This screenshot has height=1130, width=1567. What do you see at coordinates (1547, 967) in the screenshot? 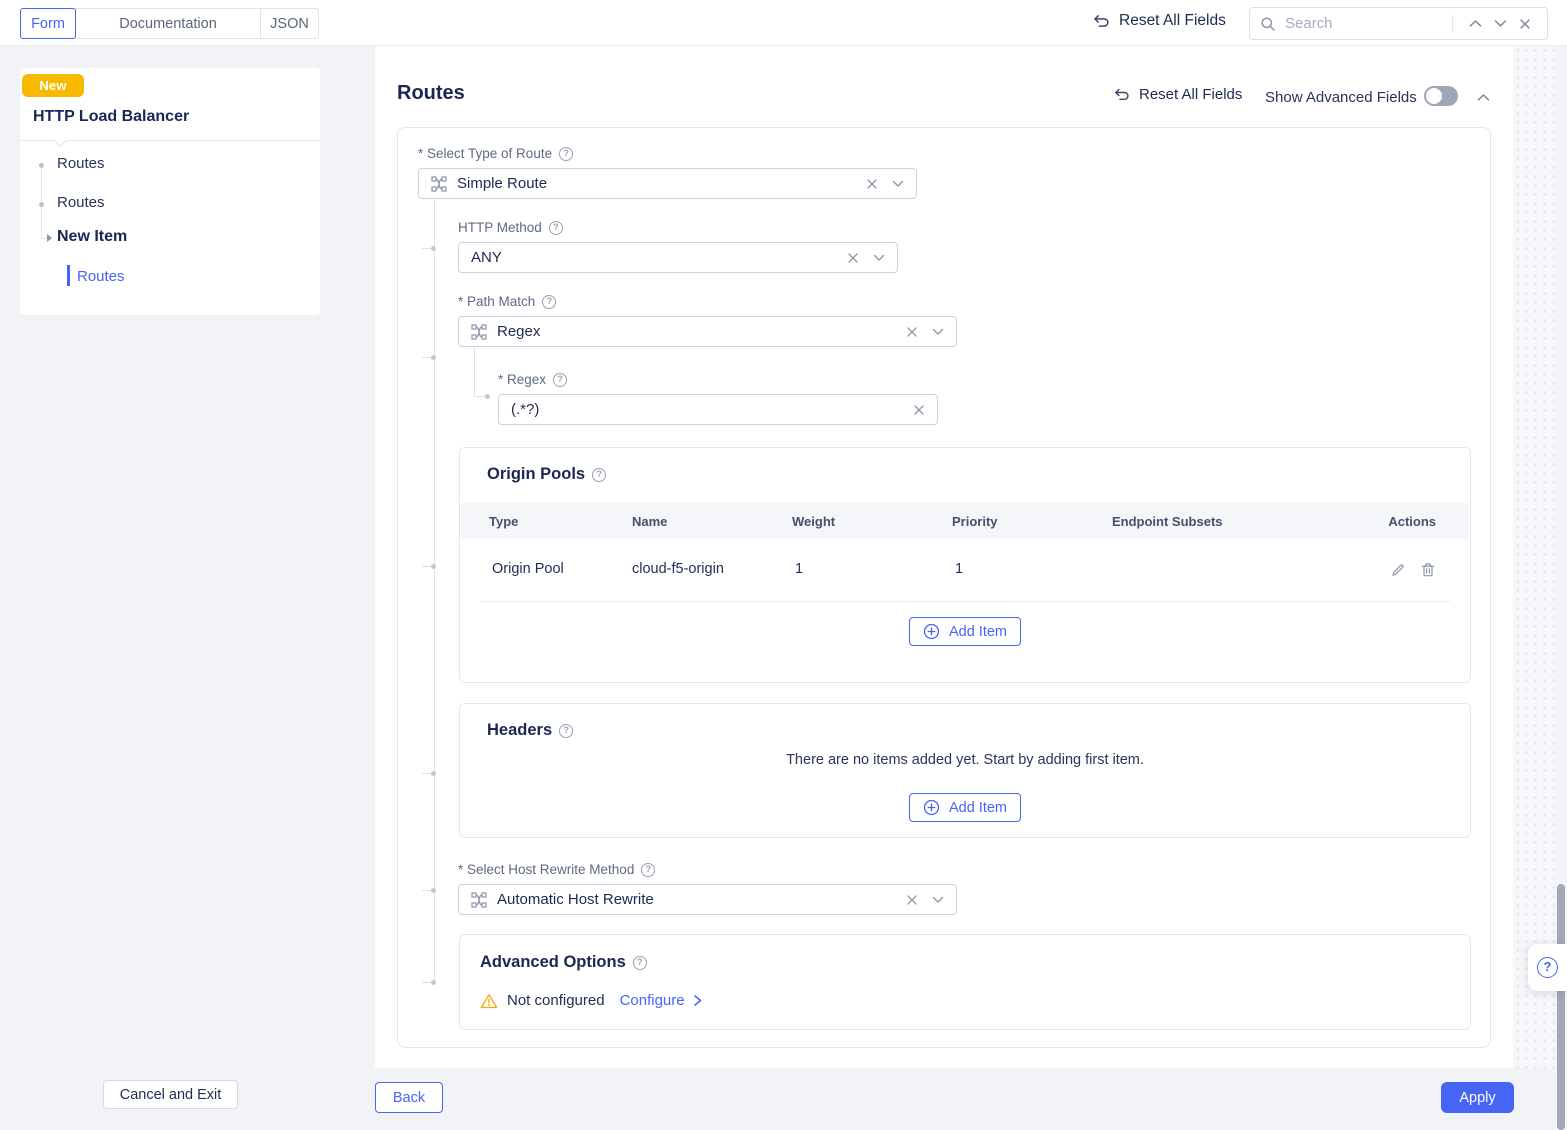
I see `help-floating-button` at bounding box center [1547, 967].